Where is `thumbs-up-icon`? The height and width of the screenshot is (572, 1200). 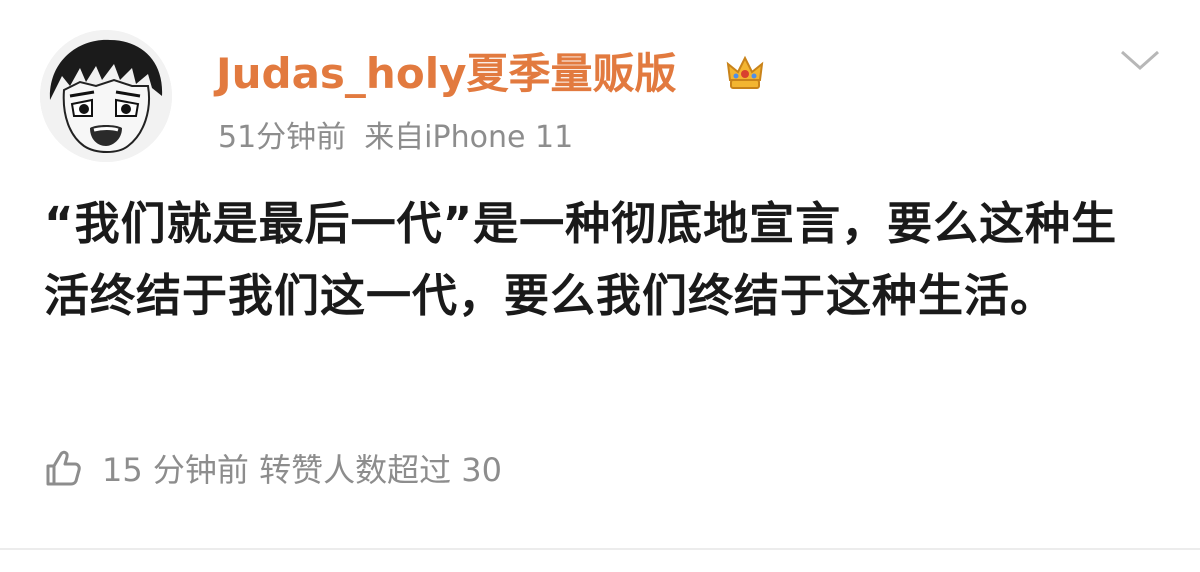 thumbs-up-icon is located at coordinates (62, 468).